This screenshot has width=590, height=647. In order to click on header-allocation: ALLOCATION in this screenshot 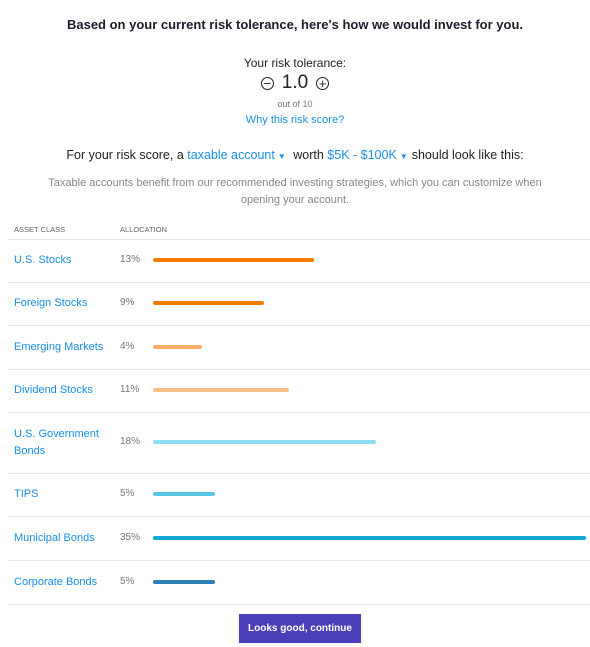, I will do `click(143, 229)`.